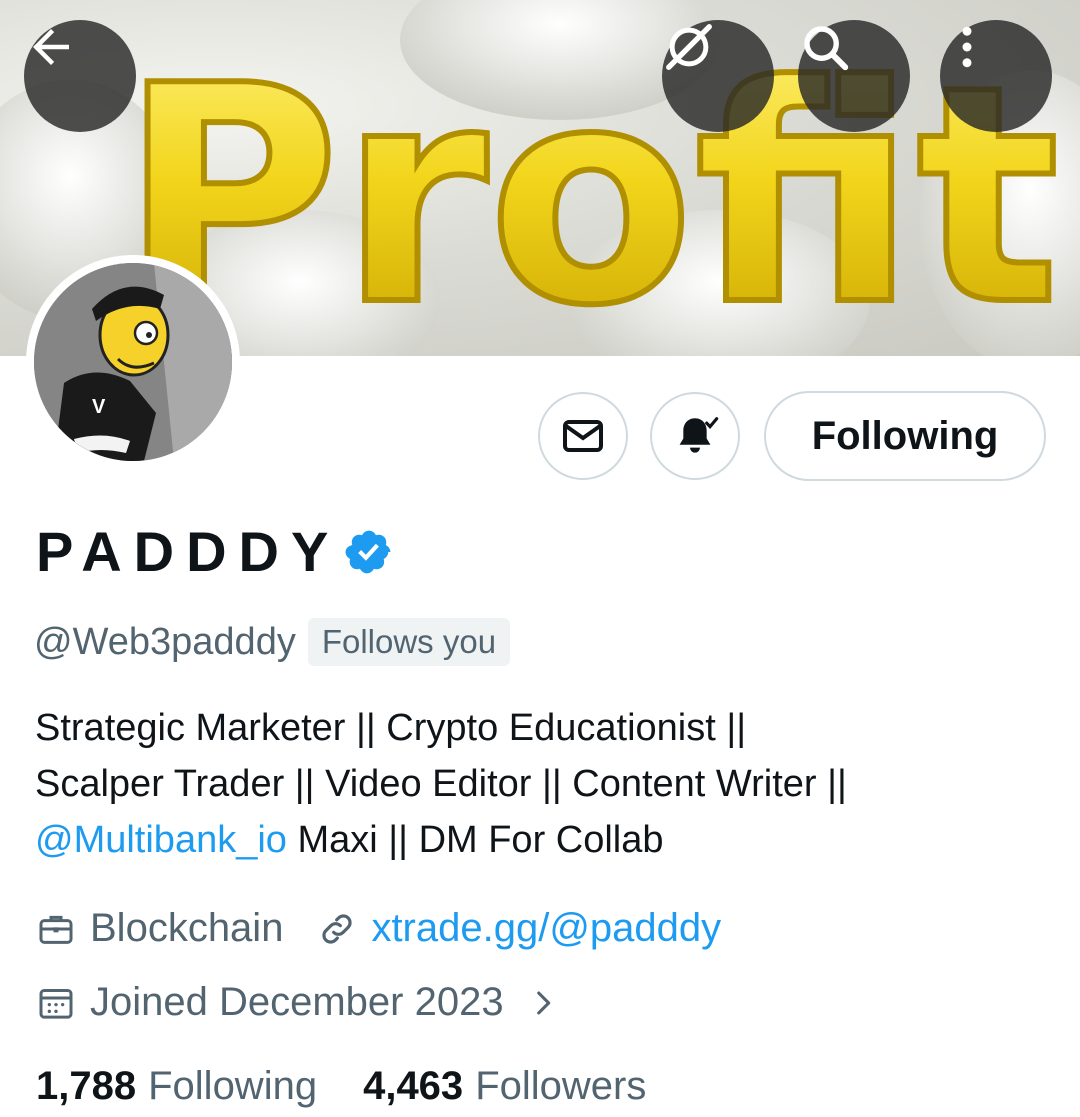  What do you see at coordinates (996, 76) in the screenshot?
I see `more-options-button` at bounding box center [996, 76].